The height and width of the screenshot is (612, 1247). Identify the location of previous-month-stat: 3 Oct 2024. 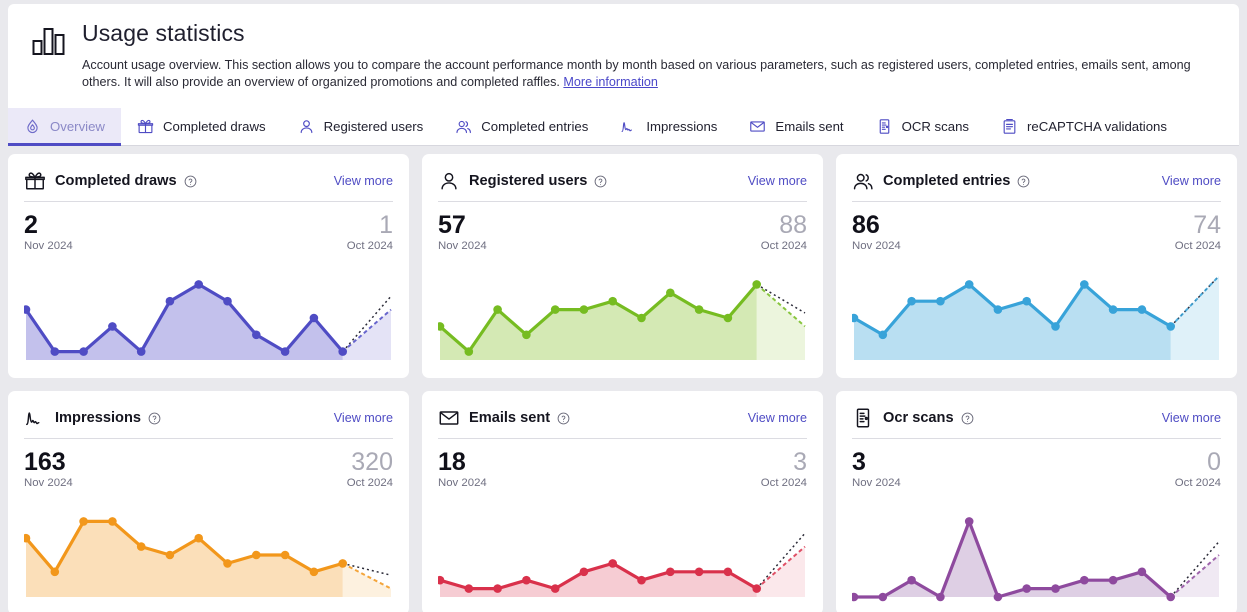
(783, 469).